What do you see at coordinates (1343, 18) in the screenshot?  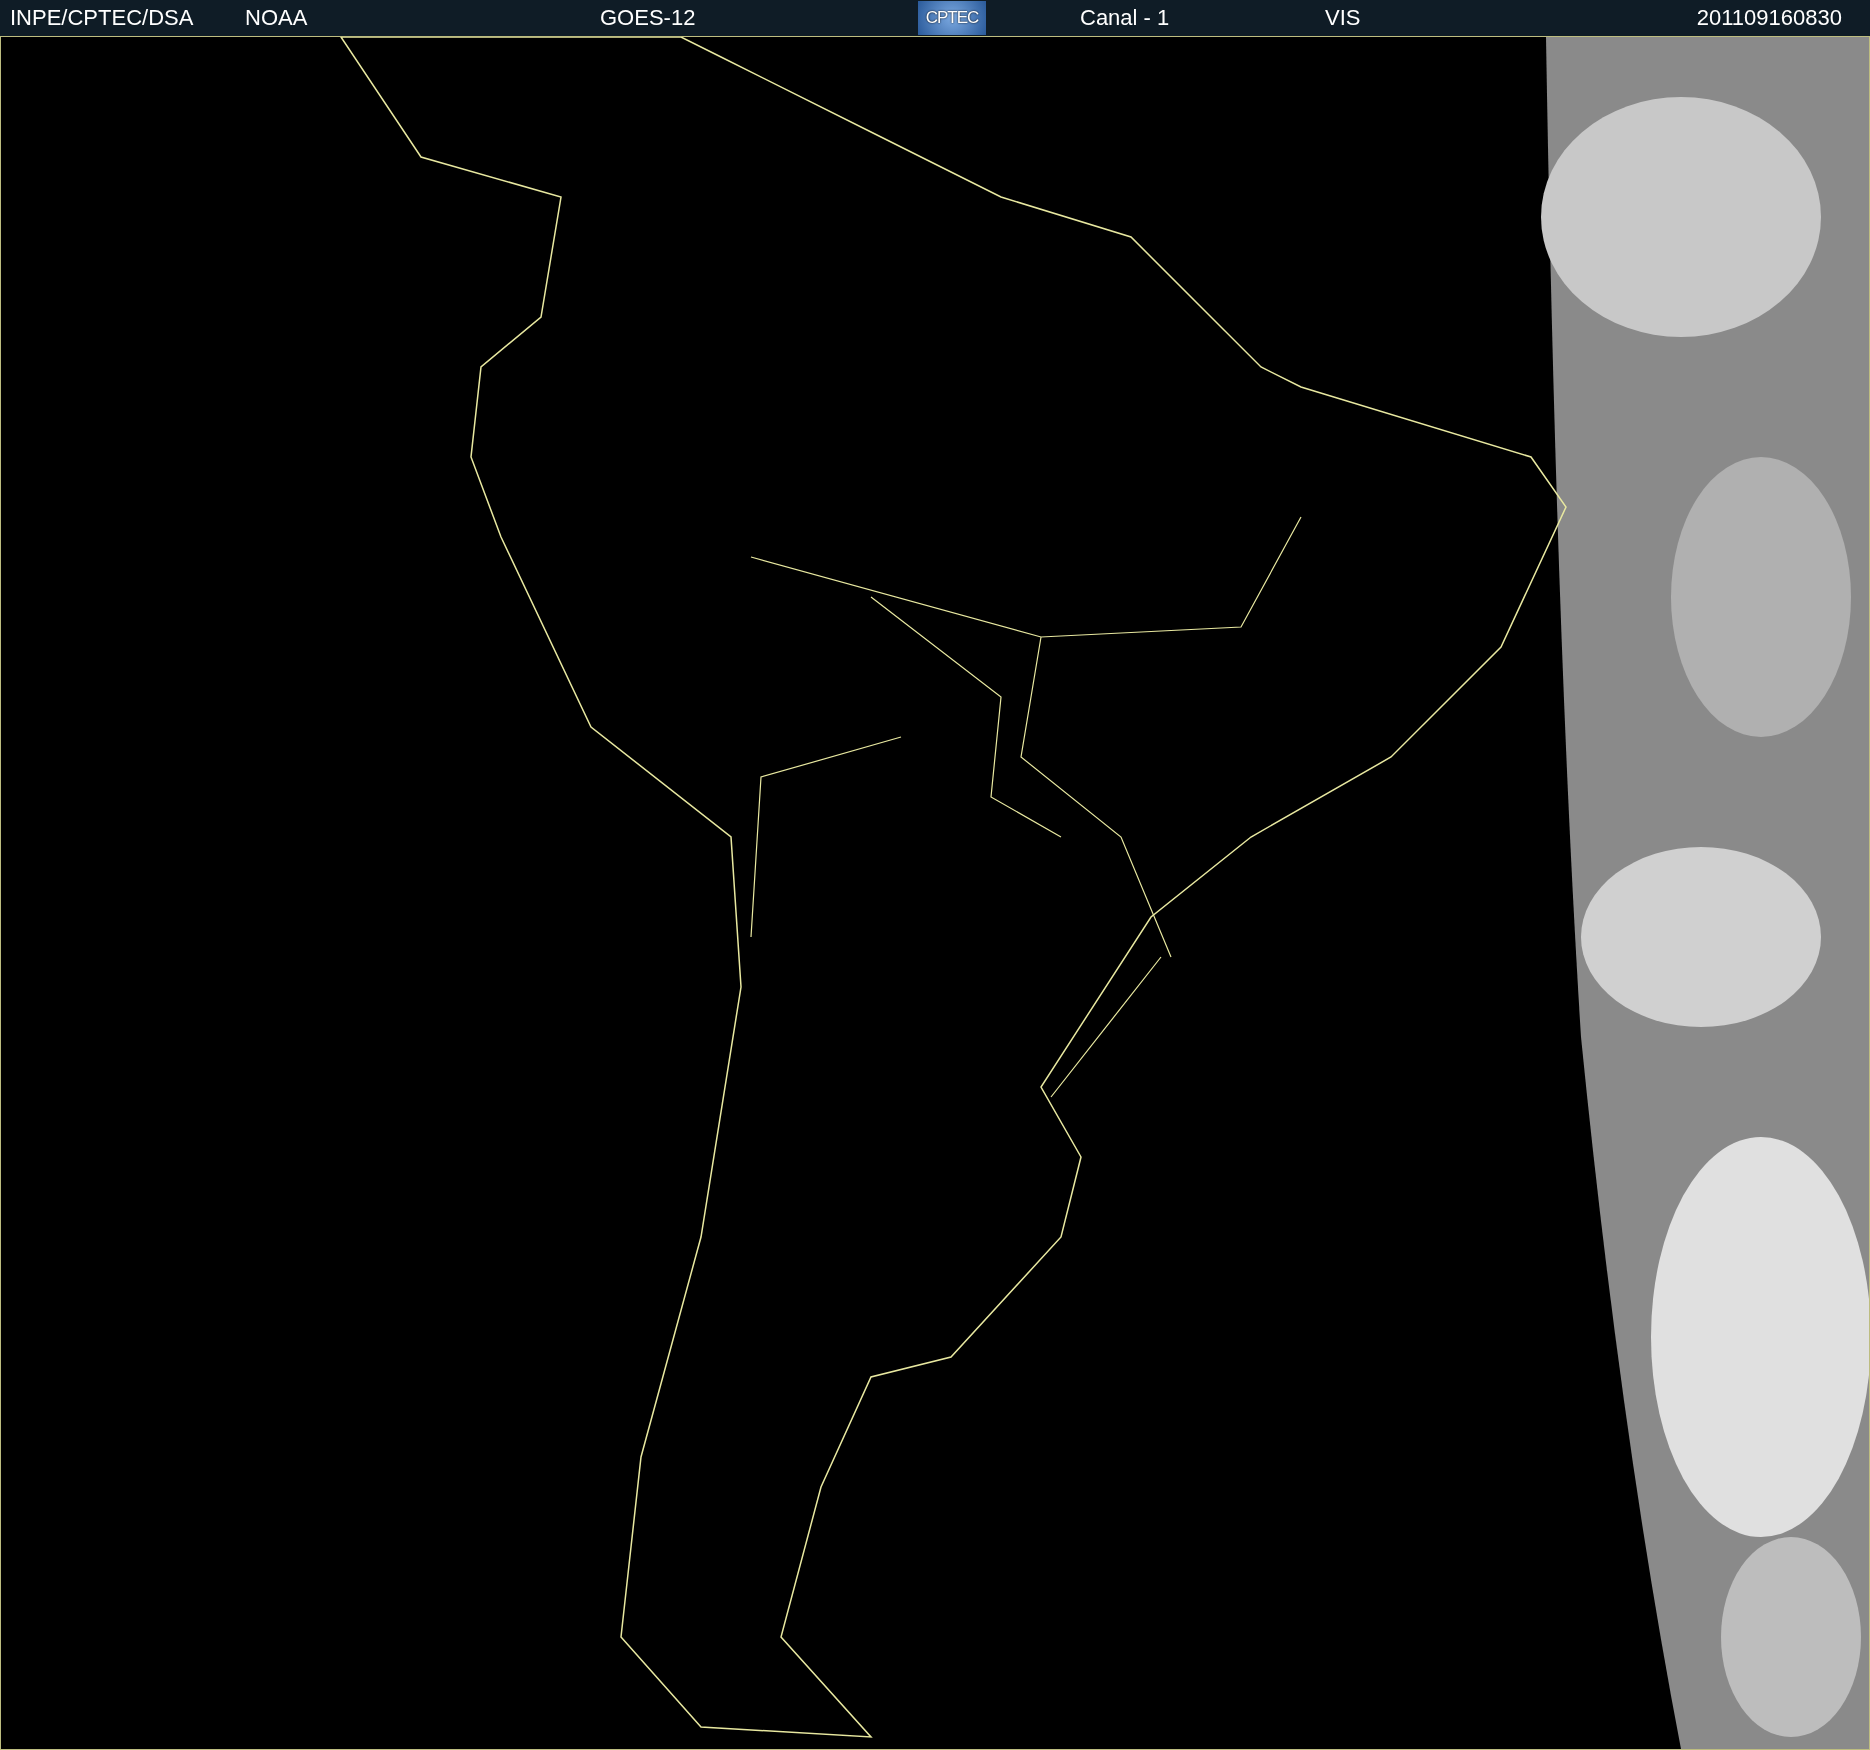 I see `band-label: VIS` at bounding box center [1343, 18].